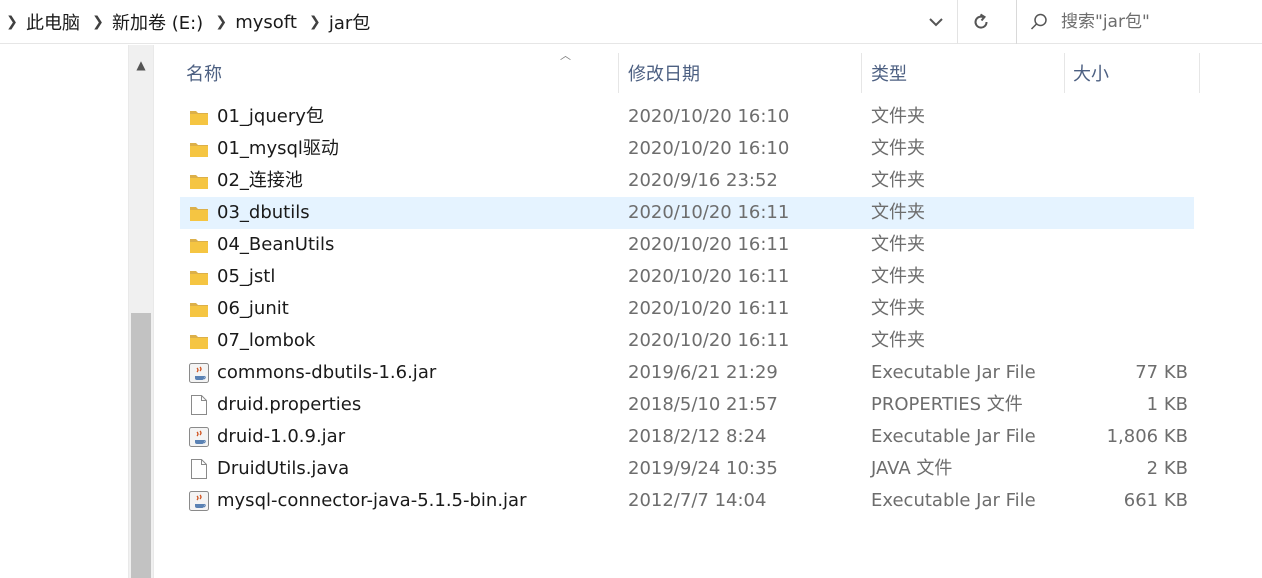  Describe the element at coordinates (55, 22) in the screenshot. I see `breadcrumb-this-pc: 此电脑` at that location.